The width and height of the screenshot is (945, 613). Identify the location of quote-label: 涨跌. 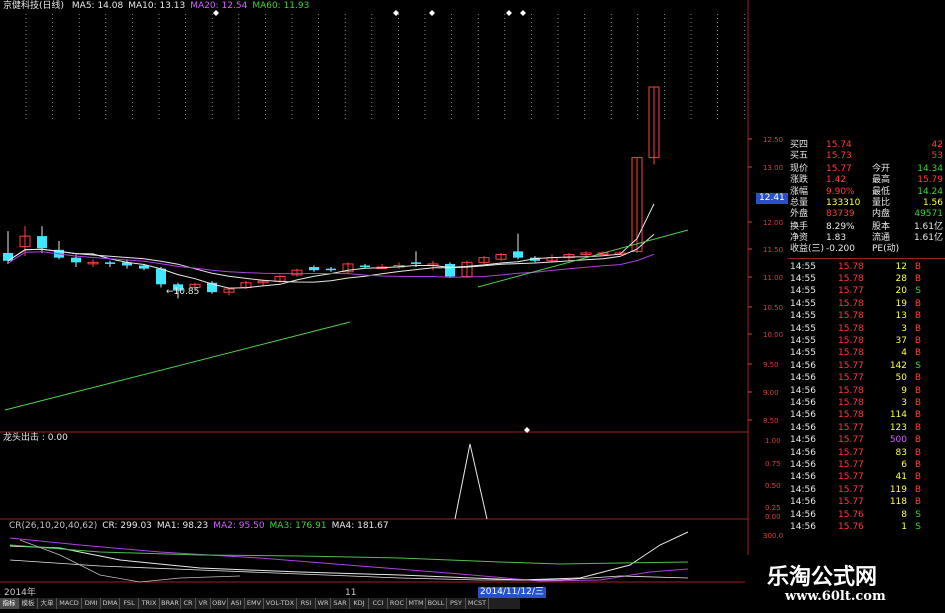
(799, 180).